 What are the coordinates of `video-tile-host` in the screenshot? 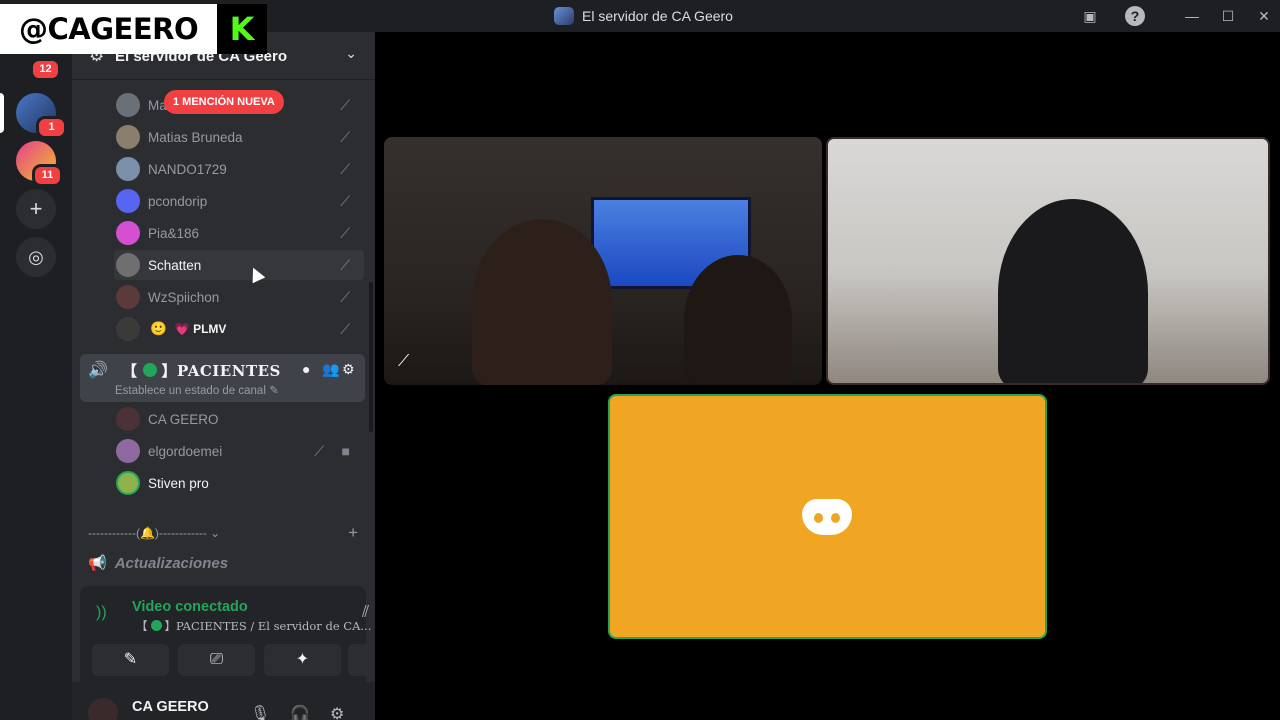 It's located at (1048, 261).